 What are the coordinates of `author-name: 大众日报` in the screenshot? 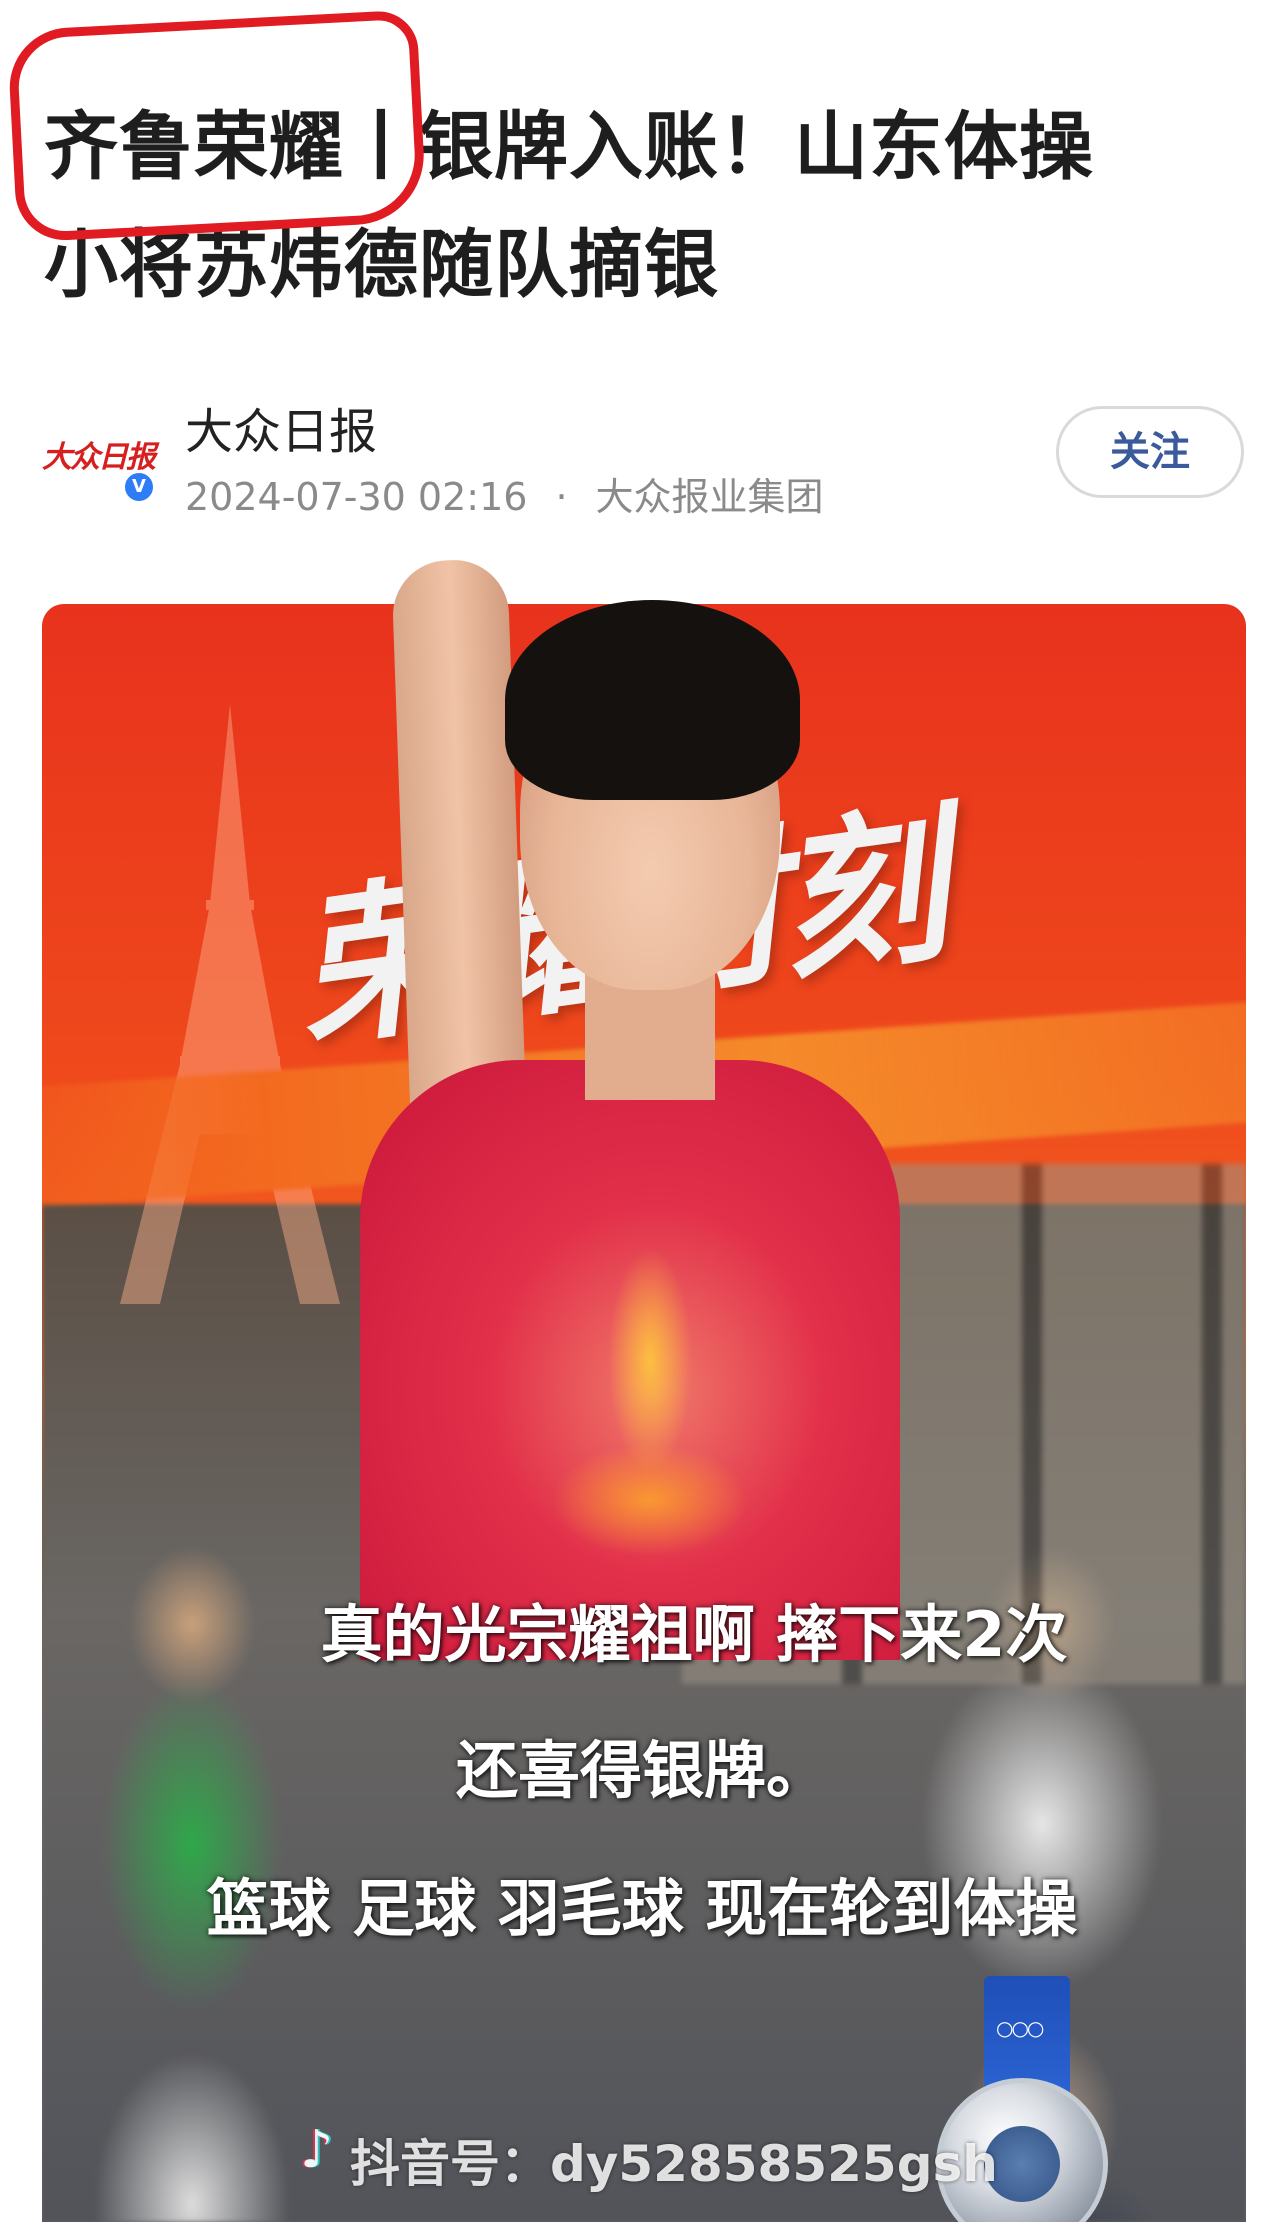 It's located at (281, 427).